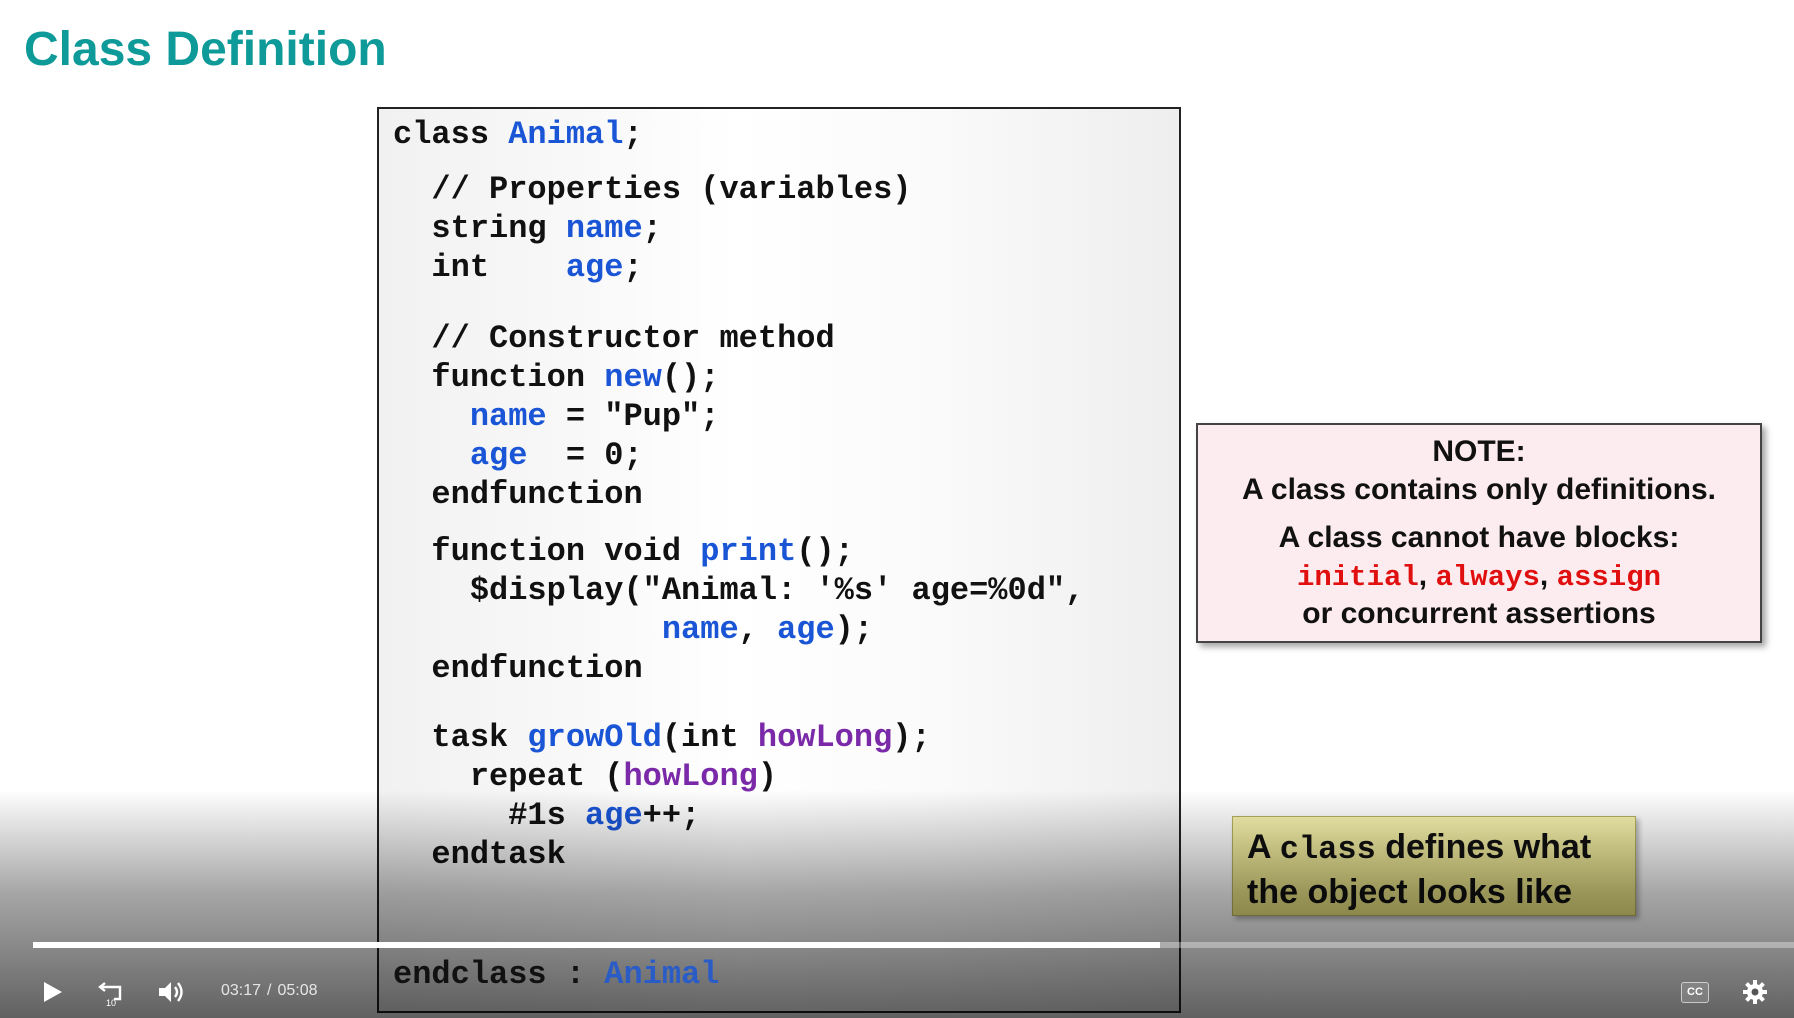 The width and height of the screenshot is (1794, 1018). Describe the element at coordinates (241, 990) in the screenshot. I see `current-time: 03:17` at that location.